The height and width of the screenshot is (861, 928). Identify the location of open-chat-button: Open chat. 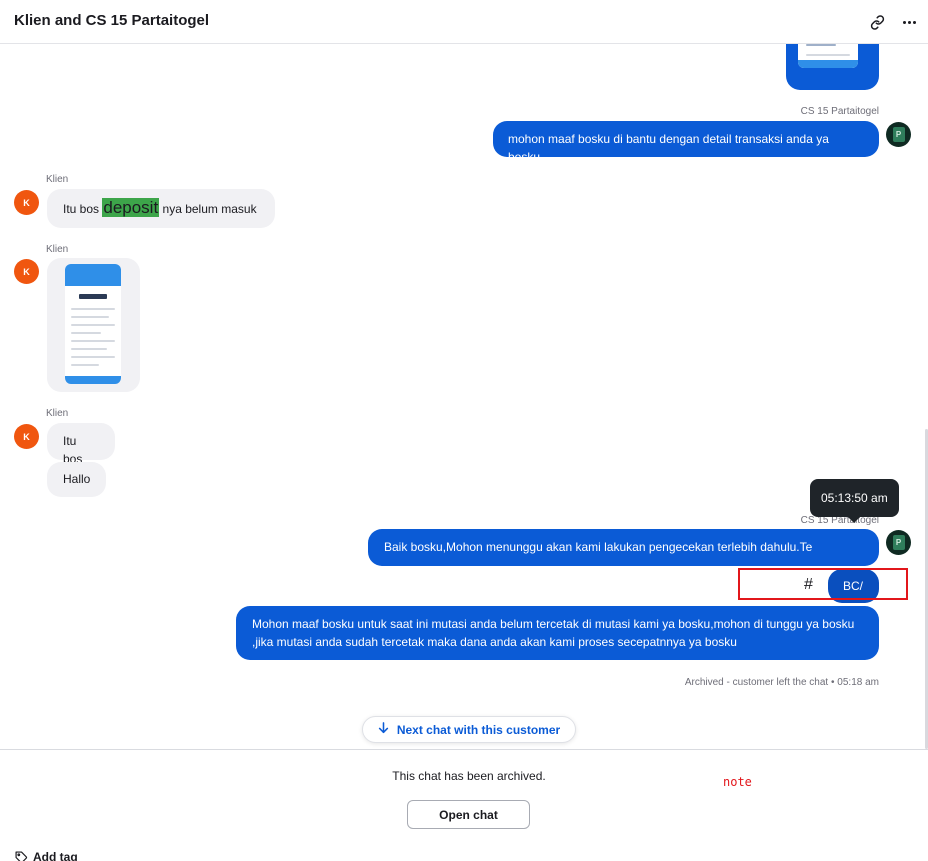
(468, 814).